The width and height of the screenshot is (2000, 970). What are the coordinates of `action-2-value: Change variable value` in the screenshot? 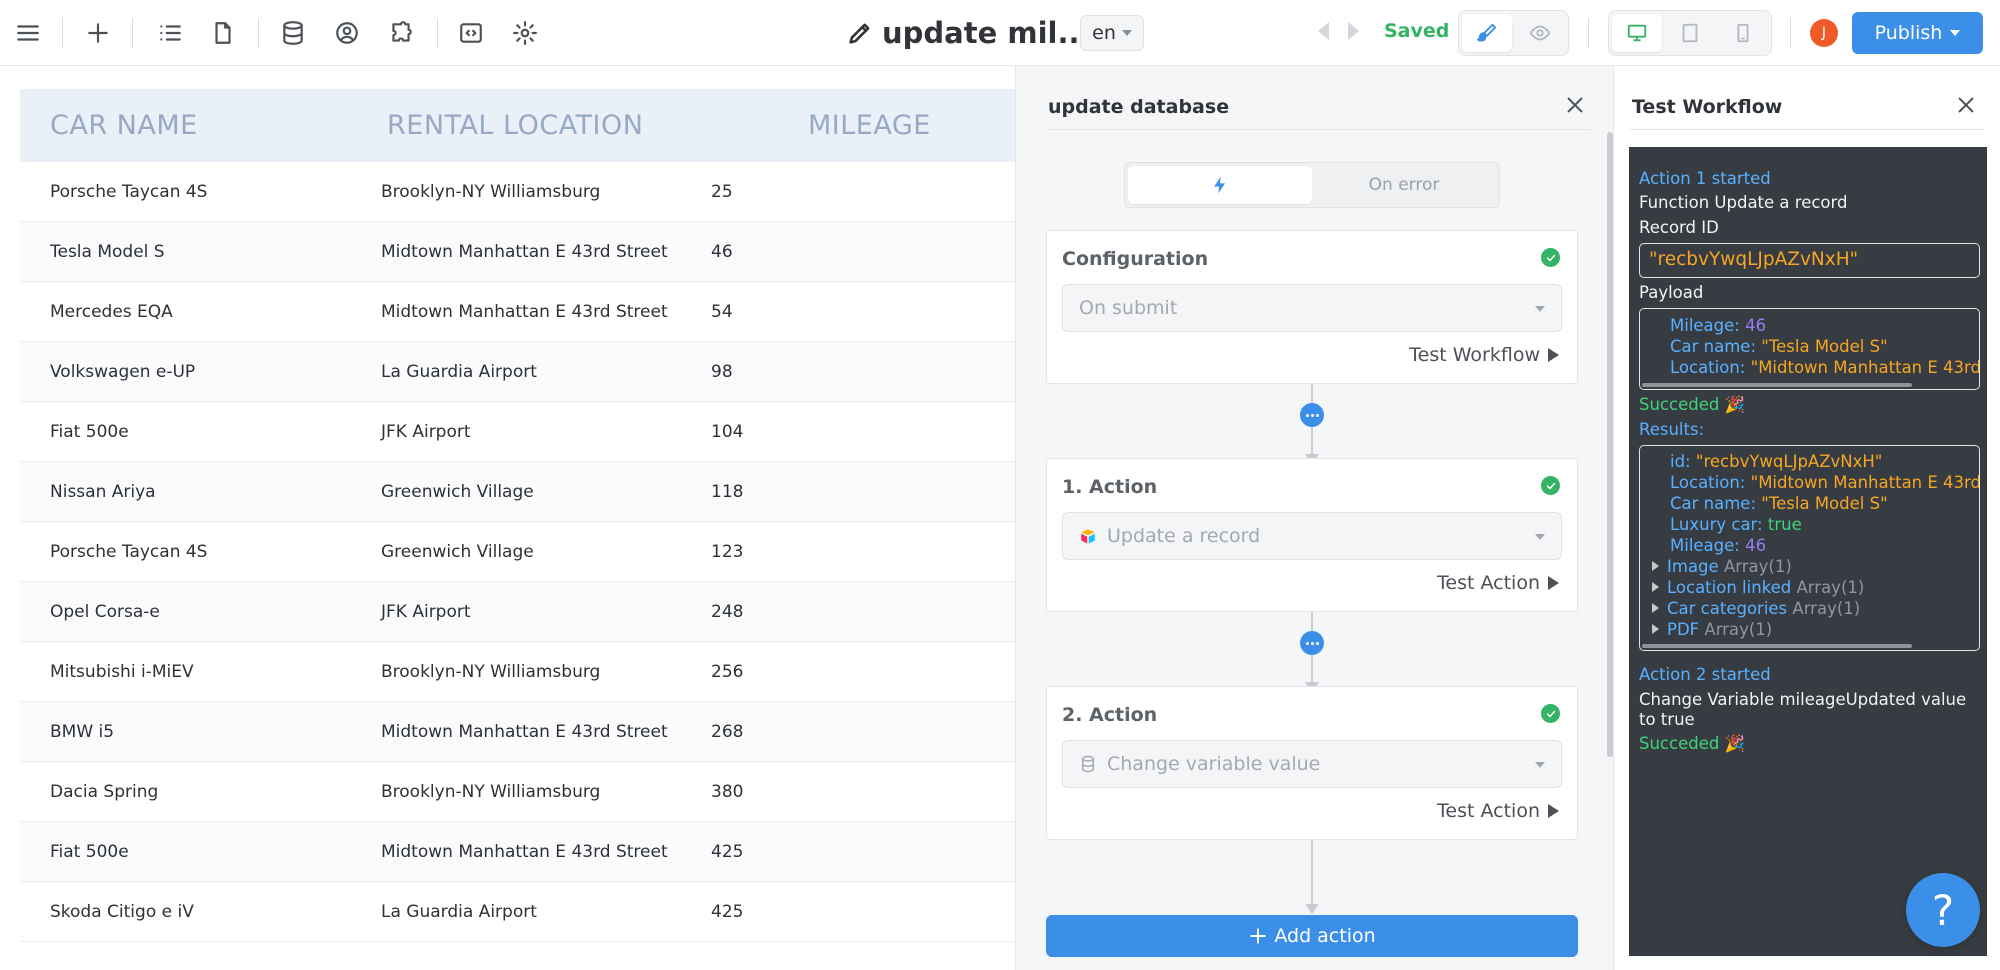 It's located at (1214, 764).